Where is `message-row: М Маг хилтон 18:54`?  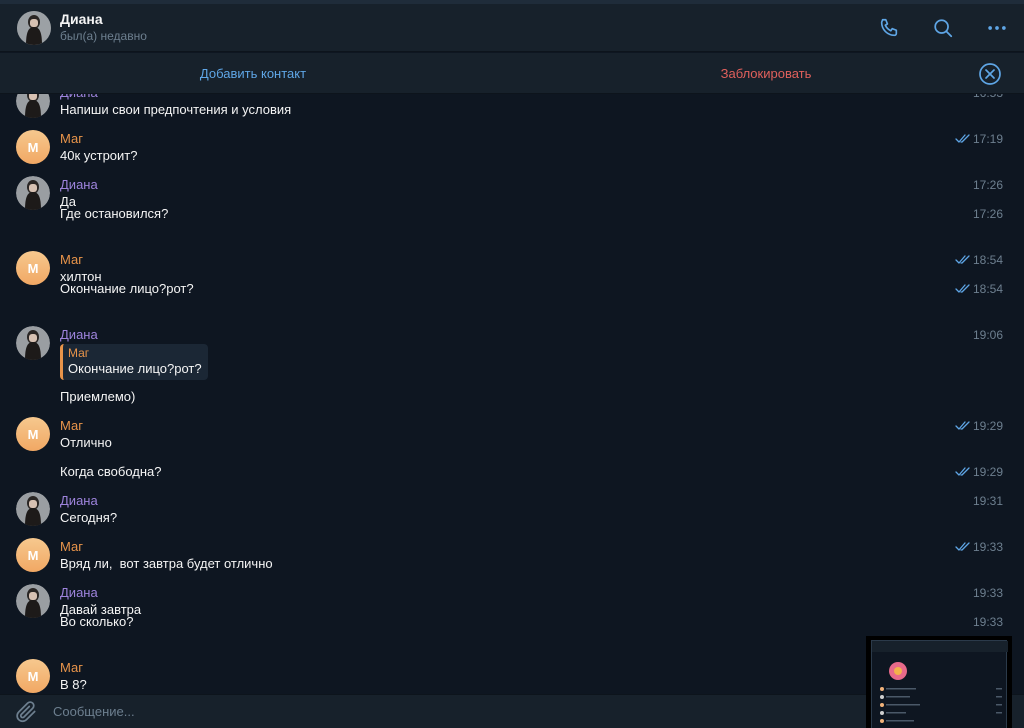 message-row: М Маг хилтон 18:54 is located at coordinates (512, 268).